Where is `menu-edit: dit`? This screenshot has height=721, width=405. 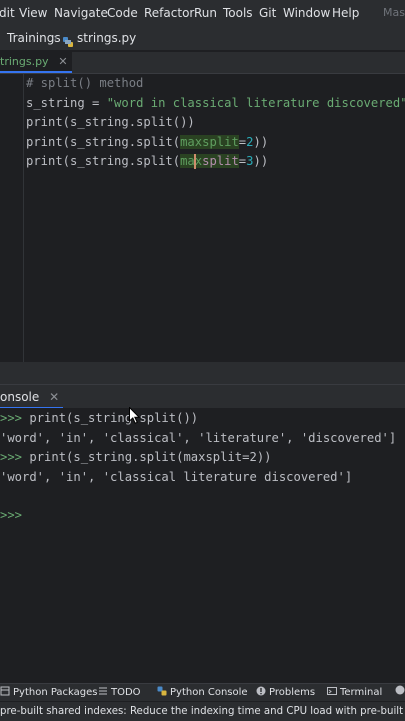 menu-edit: dit is located at coordinates (7, 13).